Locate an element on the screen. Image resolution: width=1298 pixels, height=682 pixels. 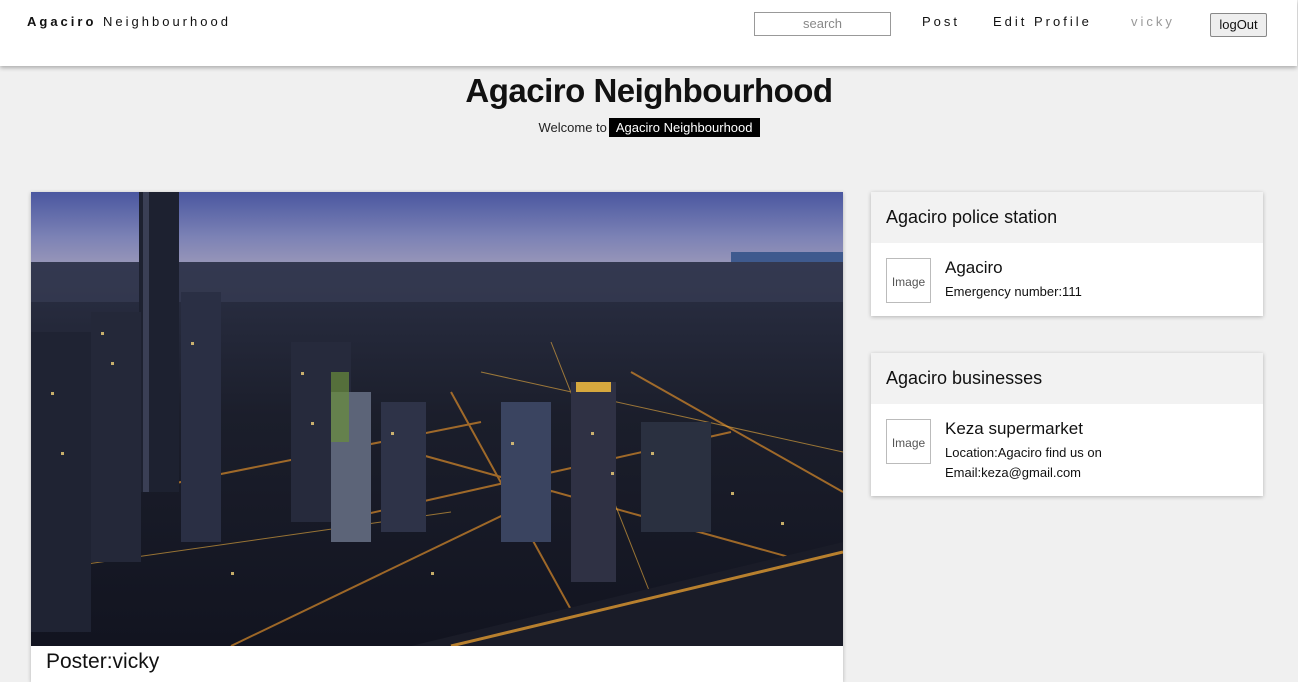
brand-logo: Agaciro Neighbourhood is located at coordinates (129, 21).